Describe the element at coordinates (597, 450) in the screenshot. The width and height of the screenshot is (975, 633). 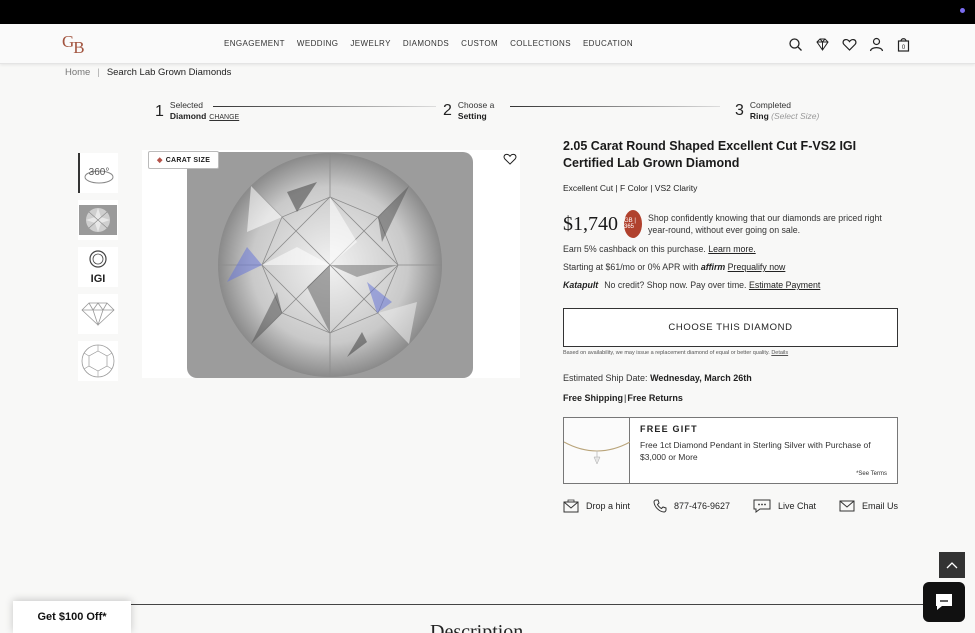
I see `pendant-image` at that location.